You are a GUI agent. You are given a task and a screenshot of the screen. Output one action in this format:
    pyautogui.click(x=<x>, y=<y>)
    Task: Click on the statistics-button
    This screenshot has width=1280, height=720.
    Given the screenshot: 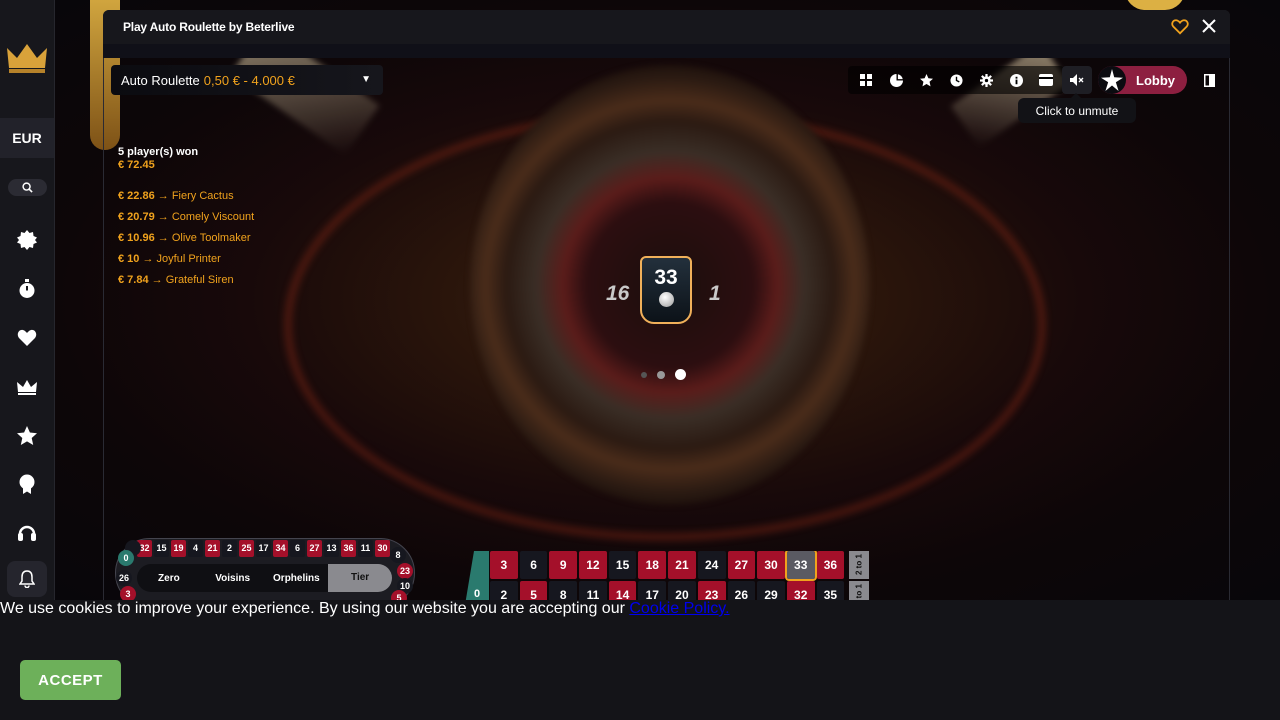 What is the action you would take?
    pyautogui.click(x=896, y=80)
    